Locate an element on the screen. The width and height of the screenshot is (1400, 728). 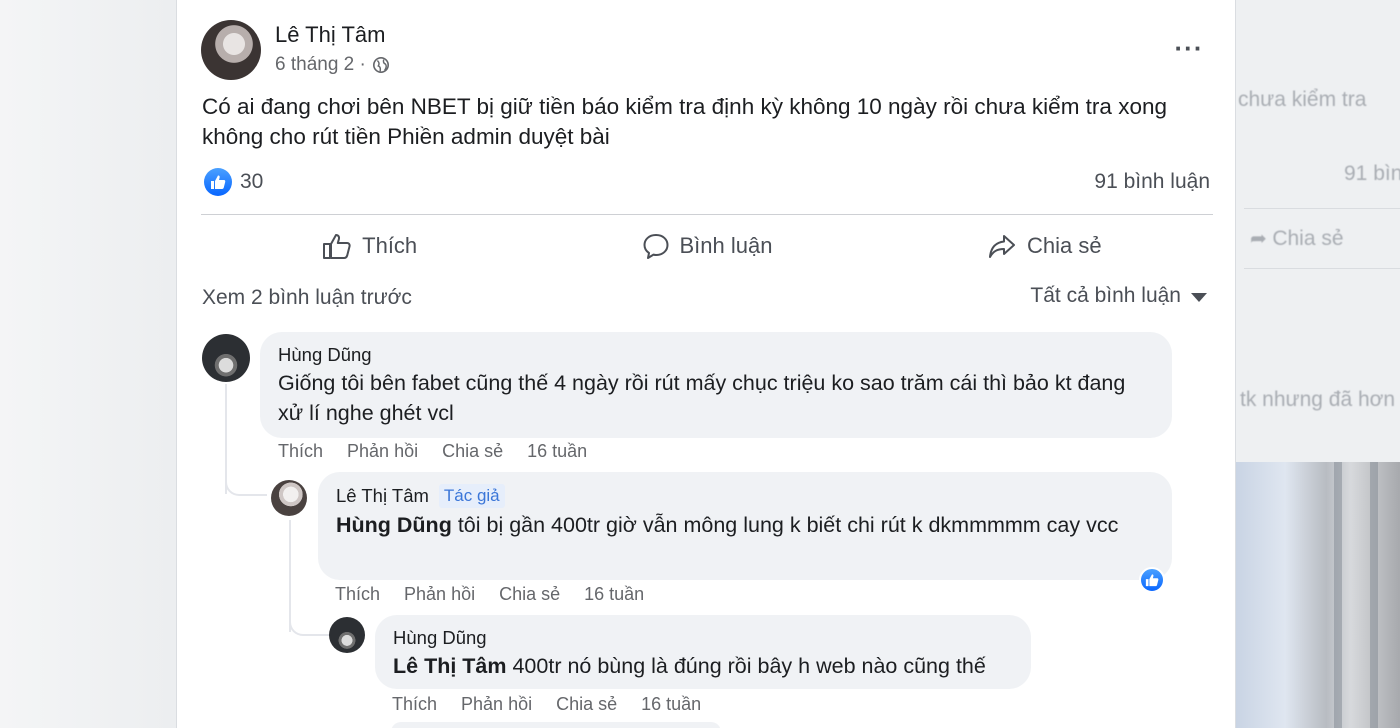
comment-button: Bình luận is located at coordinates (706, 246).